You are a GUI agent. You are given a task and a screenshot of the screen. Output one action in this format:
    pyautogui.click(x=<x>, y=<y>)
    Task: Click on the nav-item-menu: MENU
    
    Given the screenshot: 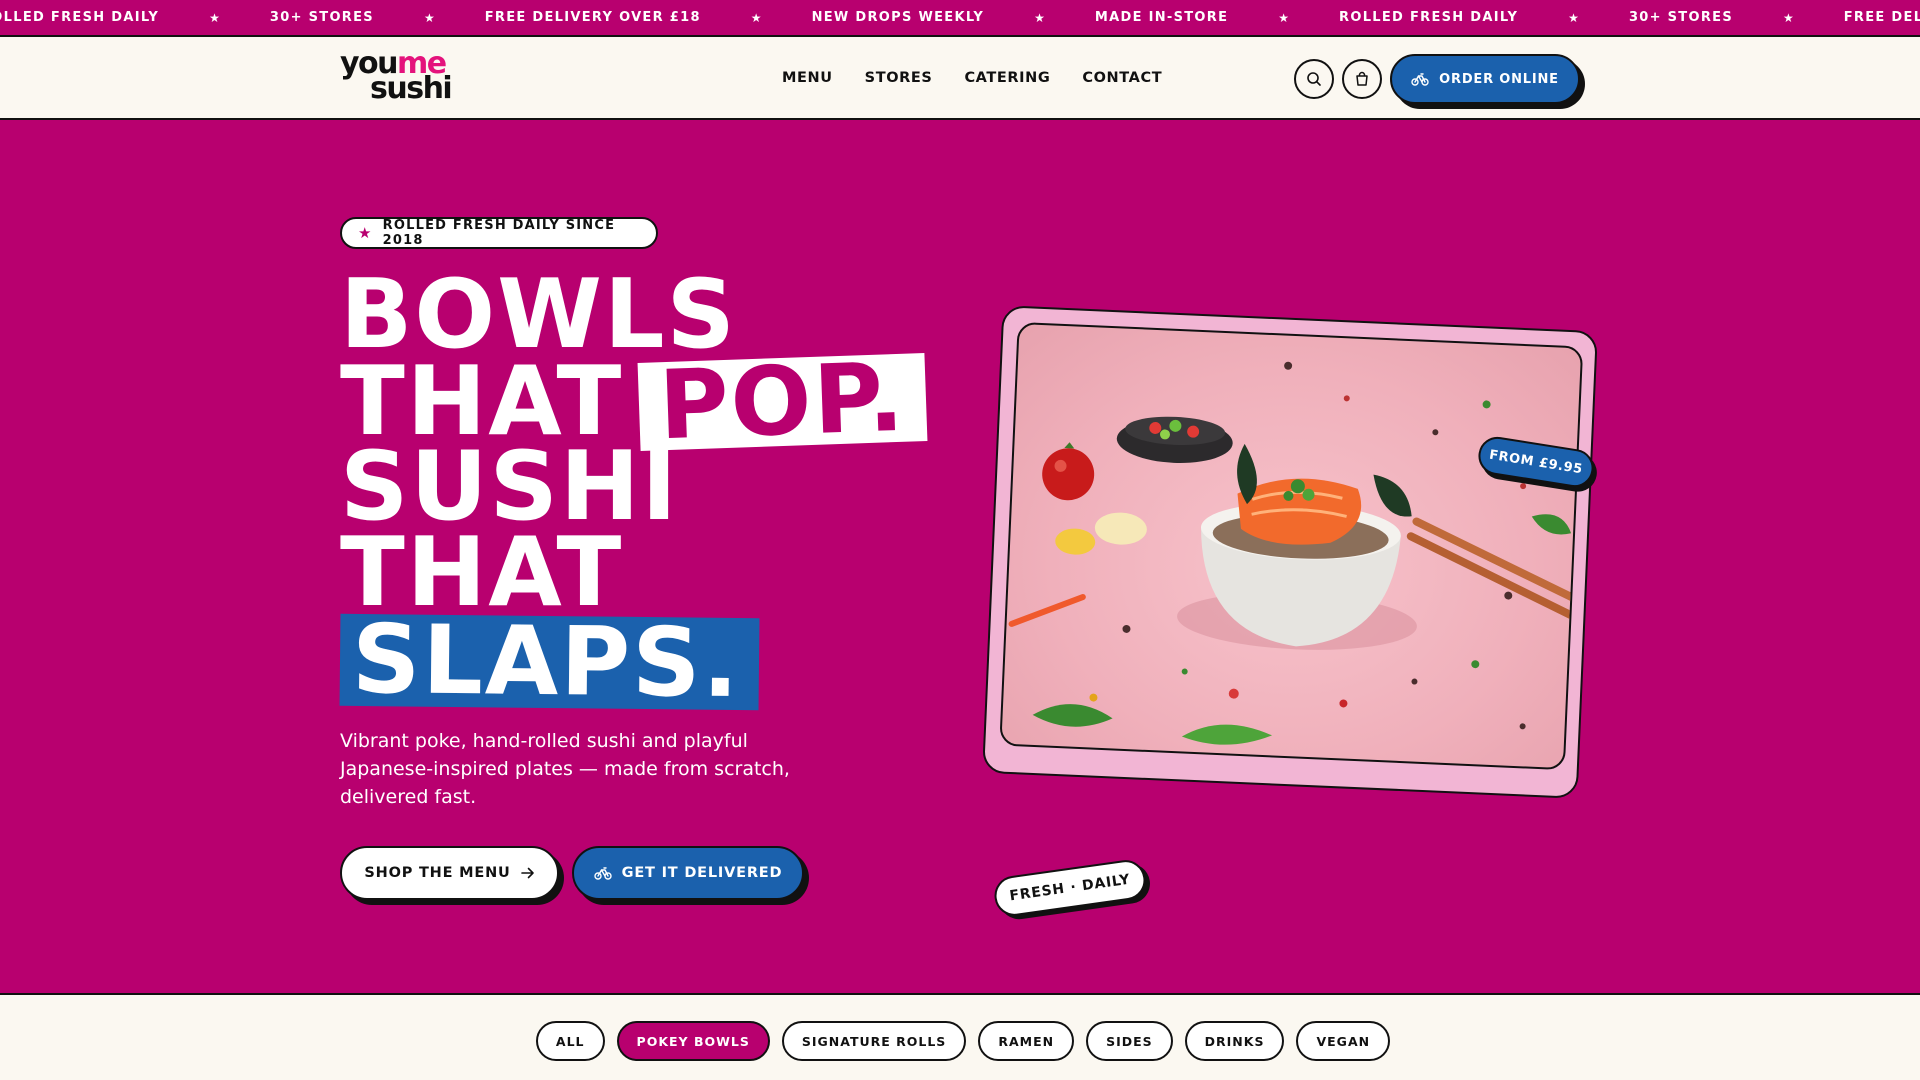 What is the action you would take?
    pyautogui.click(x=807, y=78)
    